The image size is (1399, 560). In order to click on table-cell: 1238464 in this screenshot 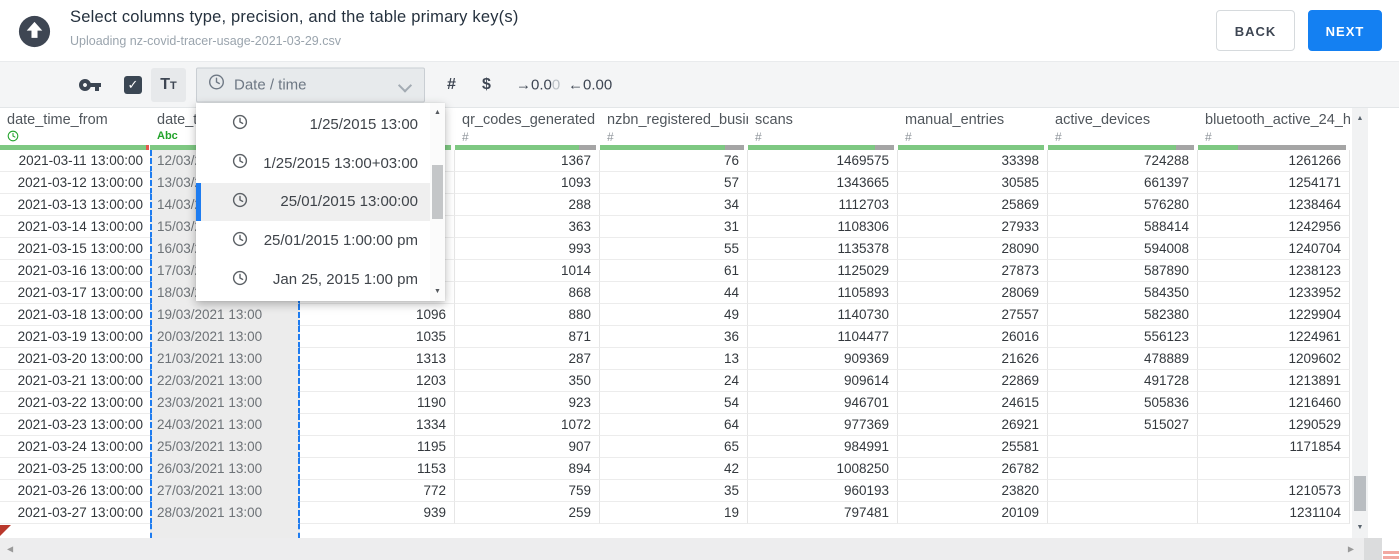, I will do `click(1274, 205)`.